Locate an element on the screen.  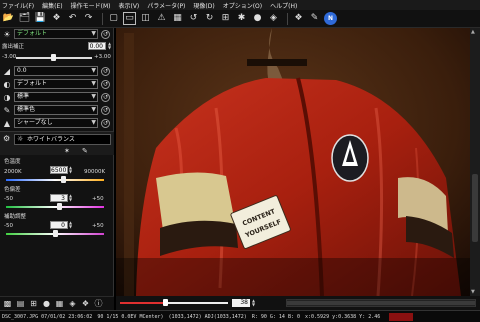
exposure-slider-knob is located at coordinates (53, 57).